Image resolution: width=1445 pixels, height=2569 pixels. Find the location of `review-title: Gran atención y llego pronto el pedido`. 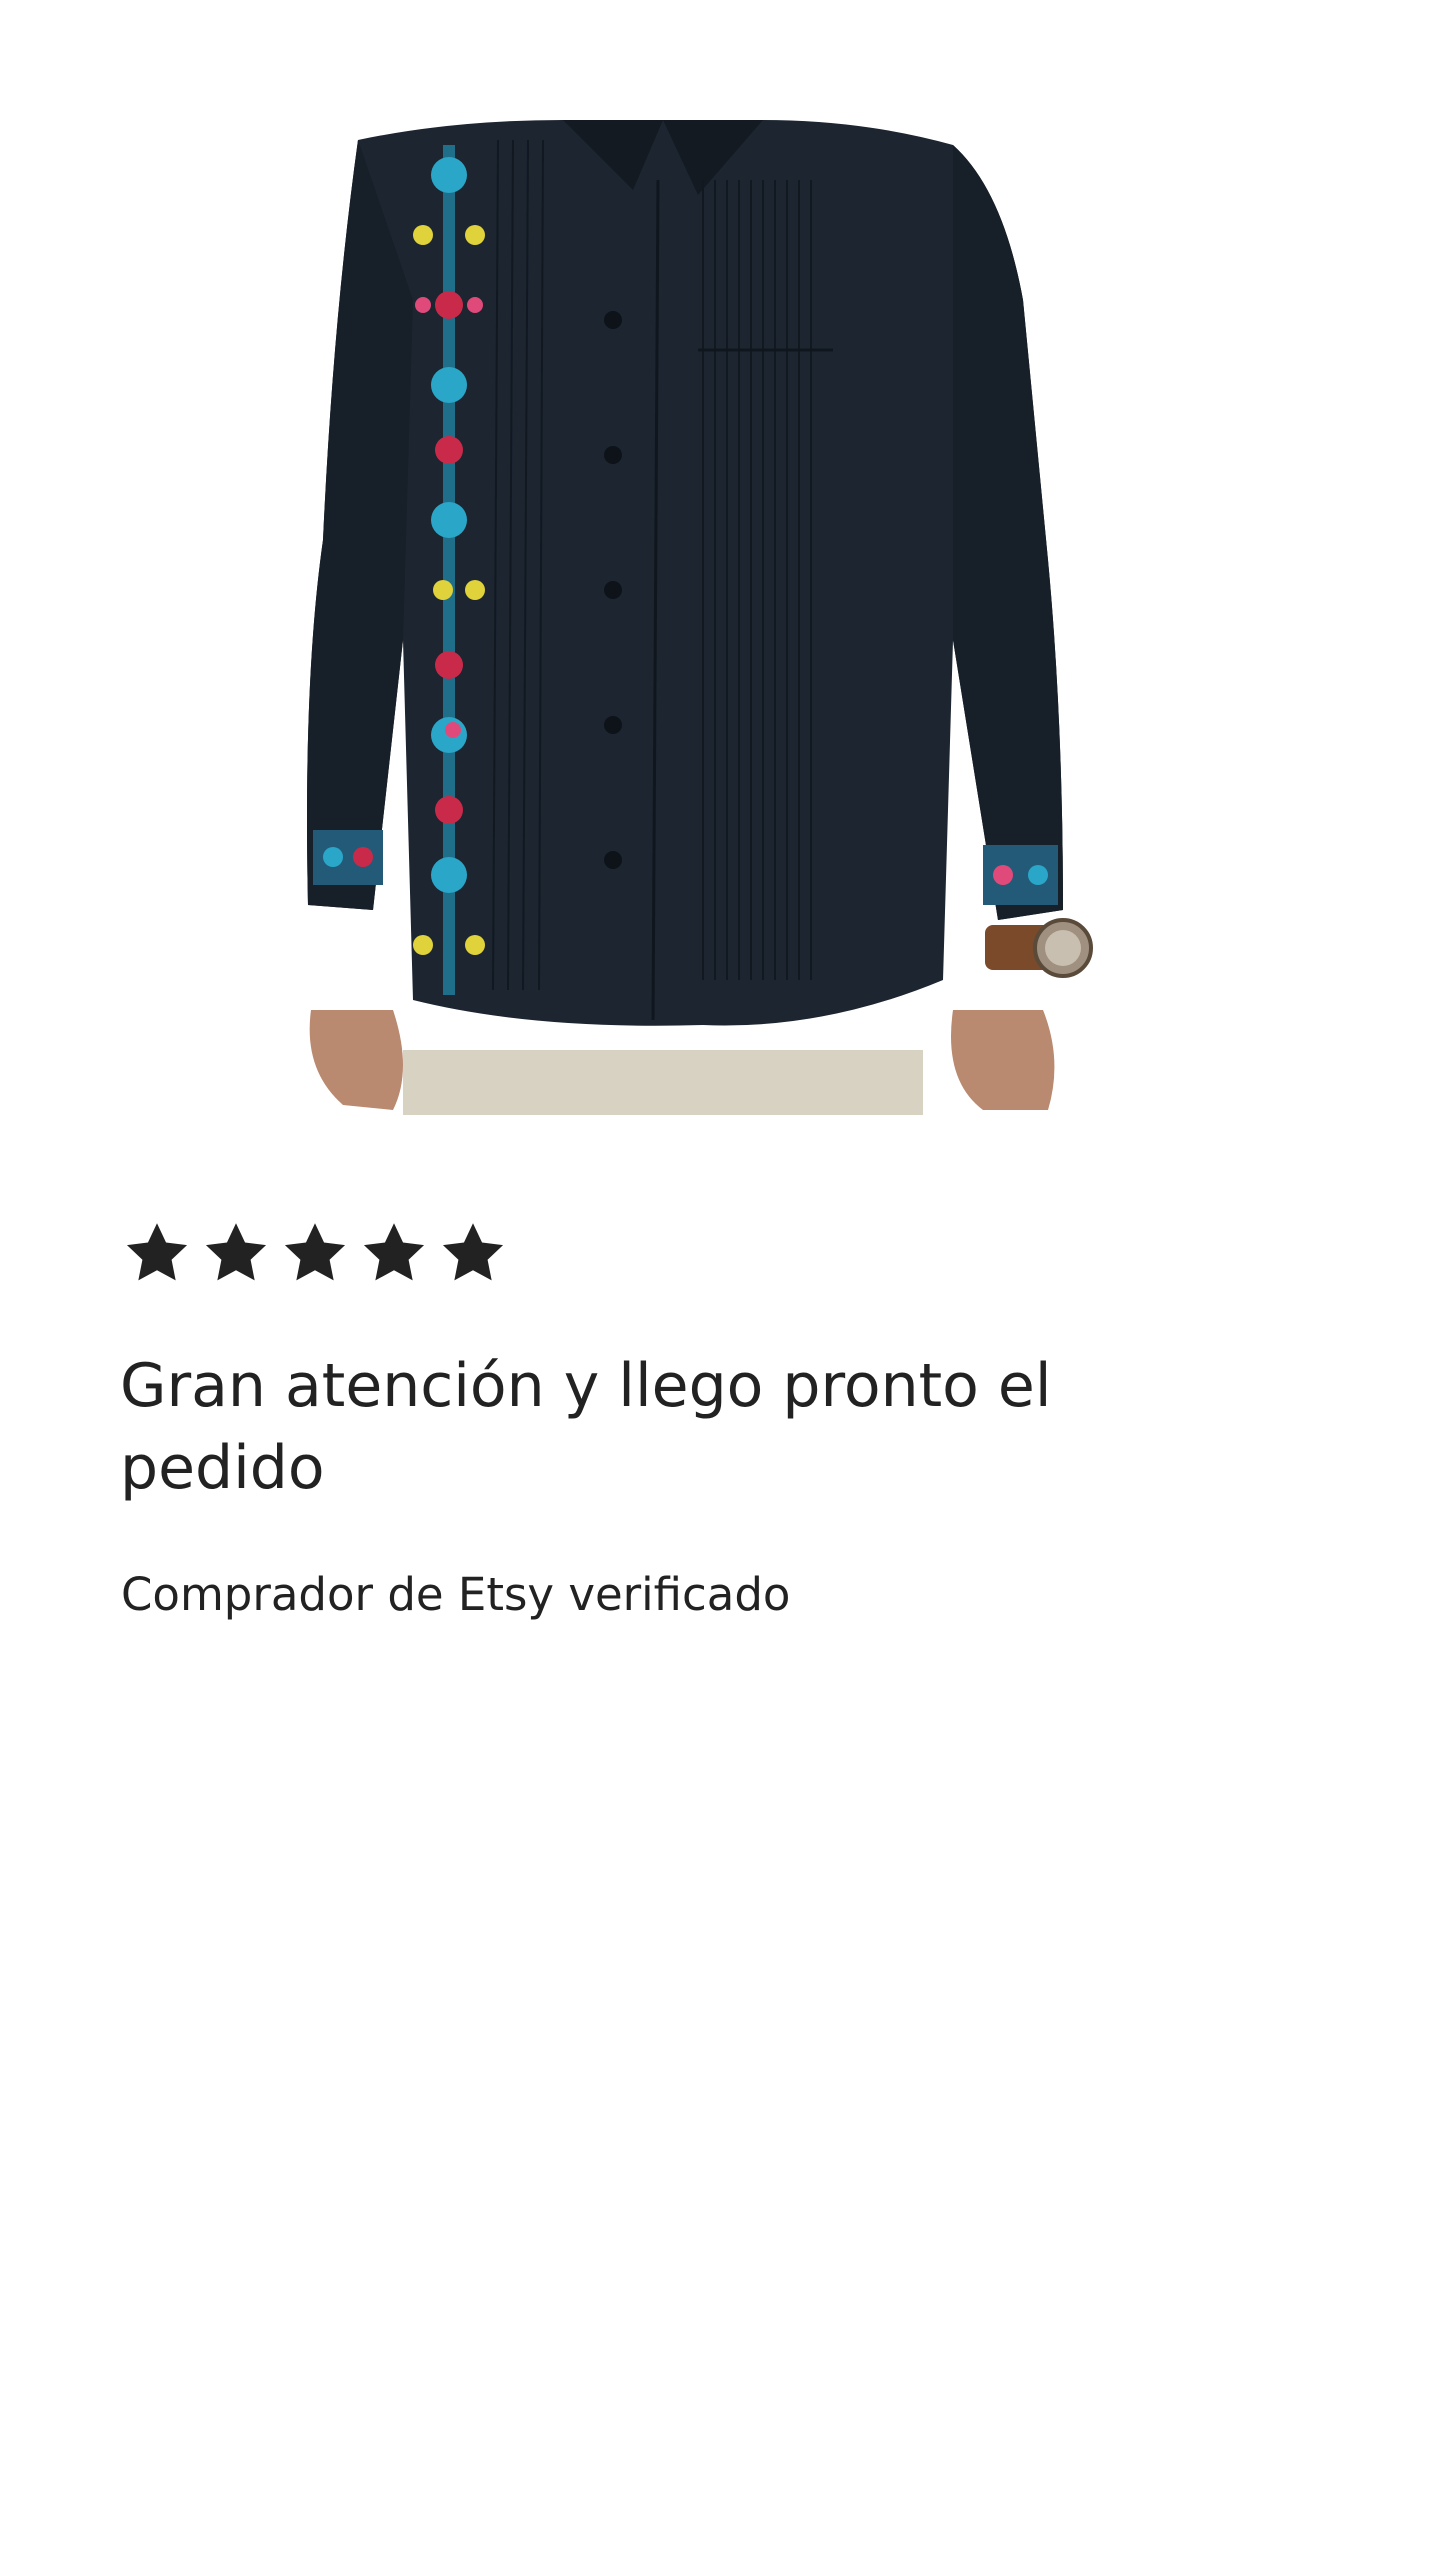

review-title: Gran atención y llego pronto el pedido is located at coordinates (586, 1427).